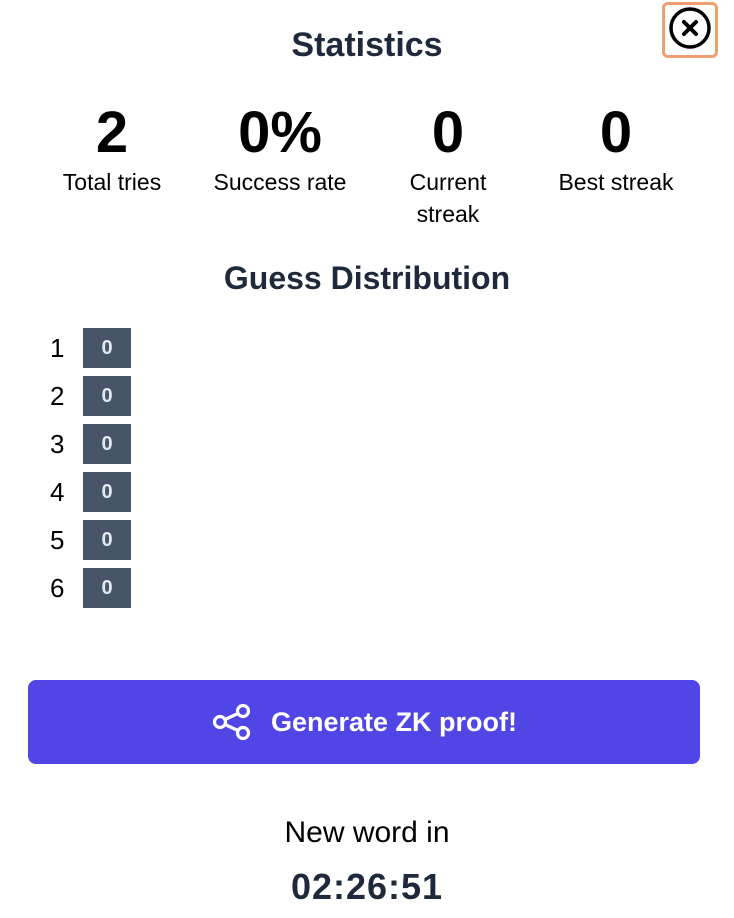  Describe the element at coordinates (57, 395) in the screenshot. I see `guess-number: 2` at that location.